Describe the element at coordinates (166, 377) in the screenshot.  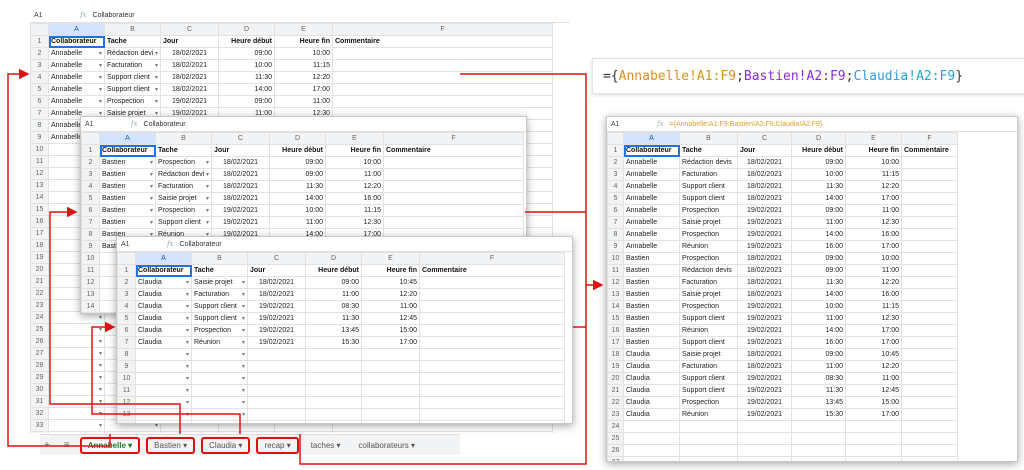
I see `arrow-claudia` at that location.